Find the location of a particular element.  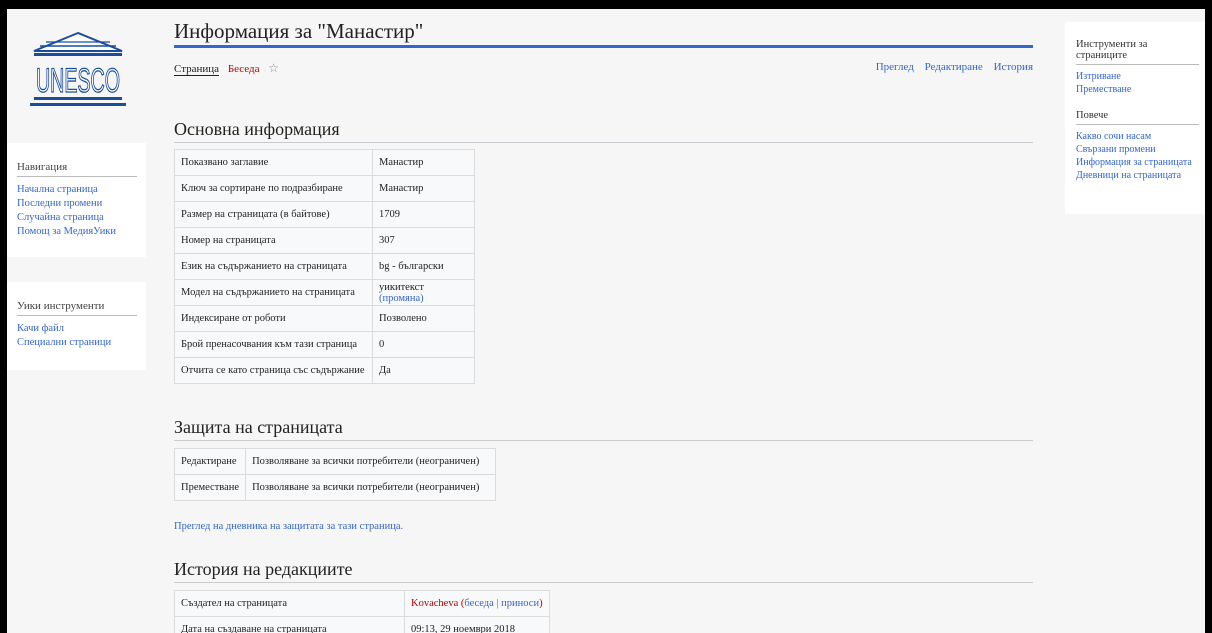

row-value: Kovacheva (беседа | приноси) is located at coordinates (477, 603).